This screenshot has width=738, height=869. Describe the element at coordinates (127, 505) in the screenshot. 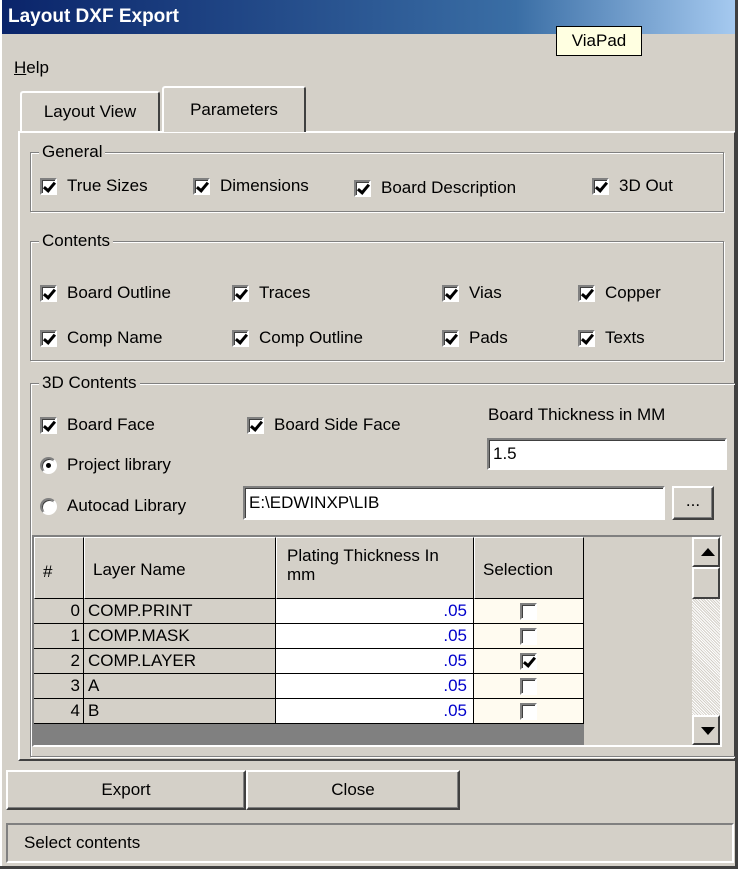

I see `autocad-library-label: Autocad Library` at that location.